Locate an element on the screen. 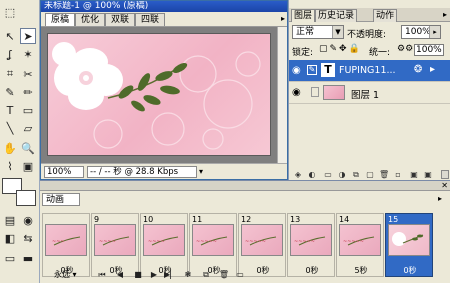  tab-4-up: 四联 is located at coordinates (150, 19).